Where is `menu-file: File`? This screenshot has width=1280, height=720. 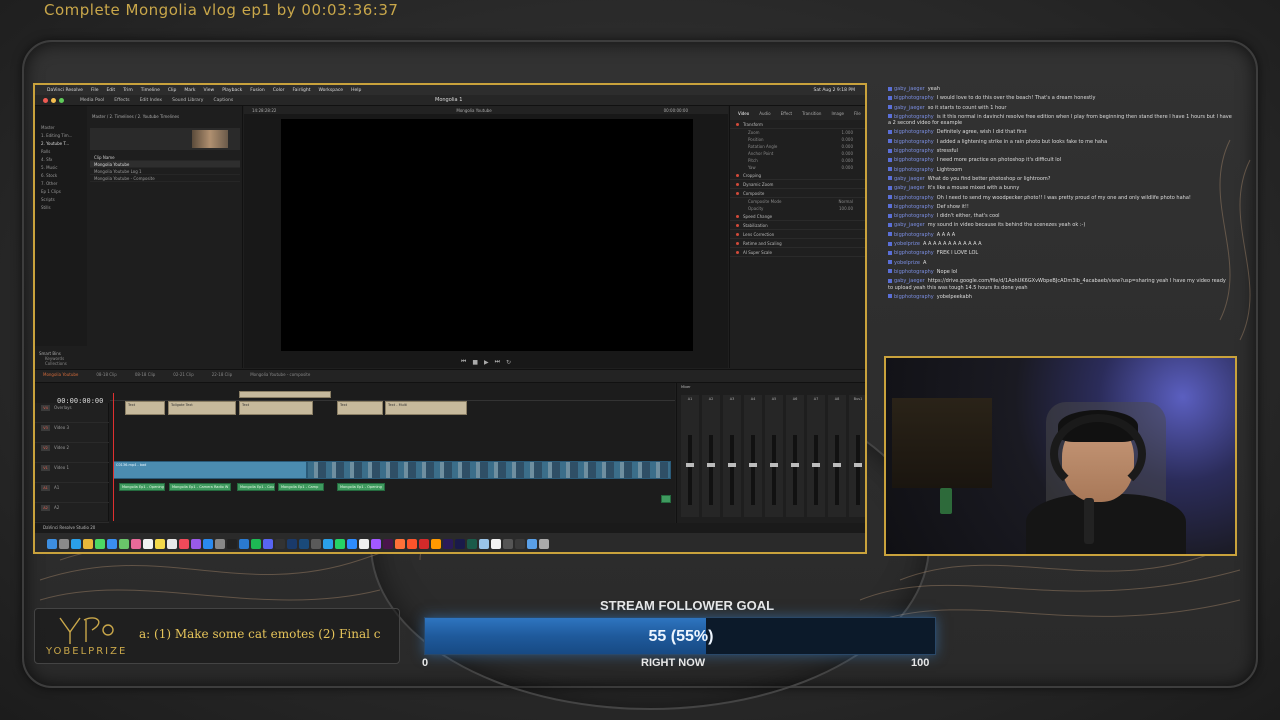 menu-file: File is located at coordinates (95, 90).